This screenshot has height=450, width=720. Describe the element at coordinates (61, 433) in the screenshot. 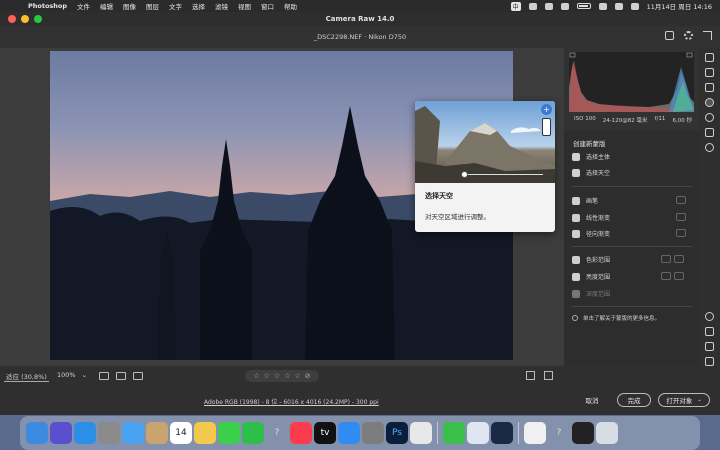

I see `siri-icon` at that location.